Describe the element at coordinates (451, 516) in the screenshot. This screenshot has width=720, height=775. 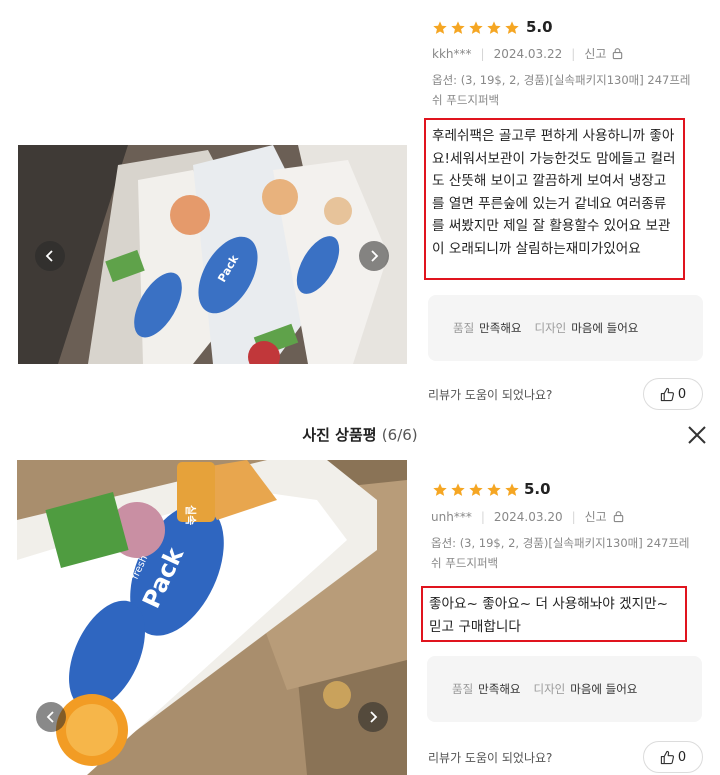
I see `reviewer-name: unh***` at that location.